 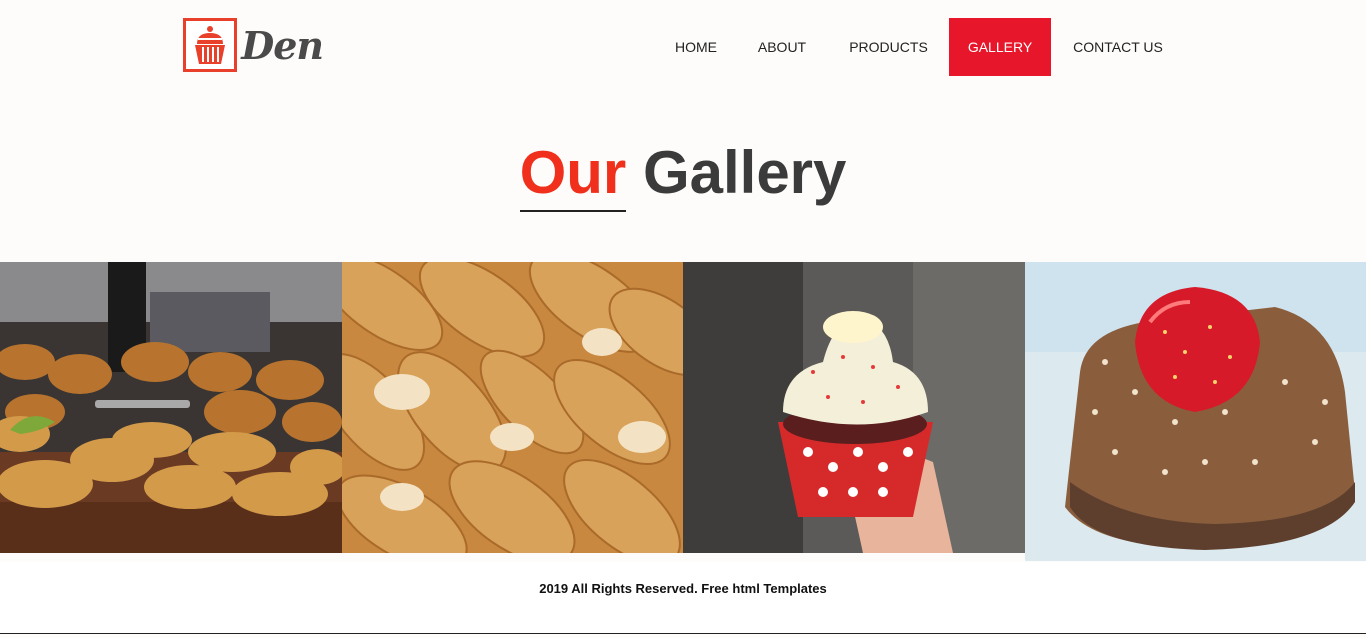 I want to click on gallery-image-pastries, so click(x=171, y=407).